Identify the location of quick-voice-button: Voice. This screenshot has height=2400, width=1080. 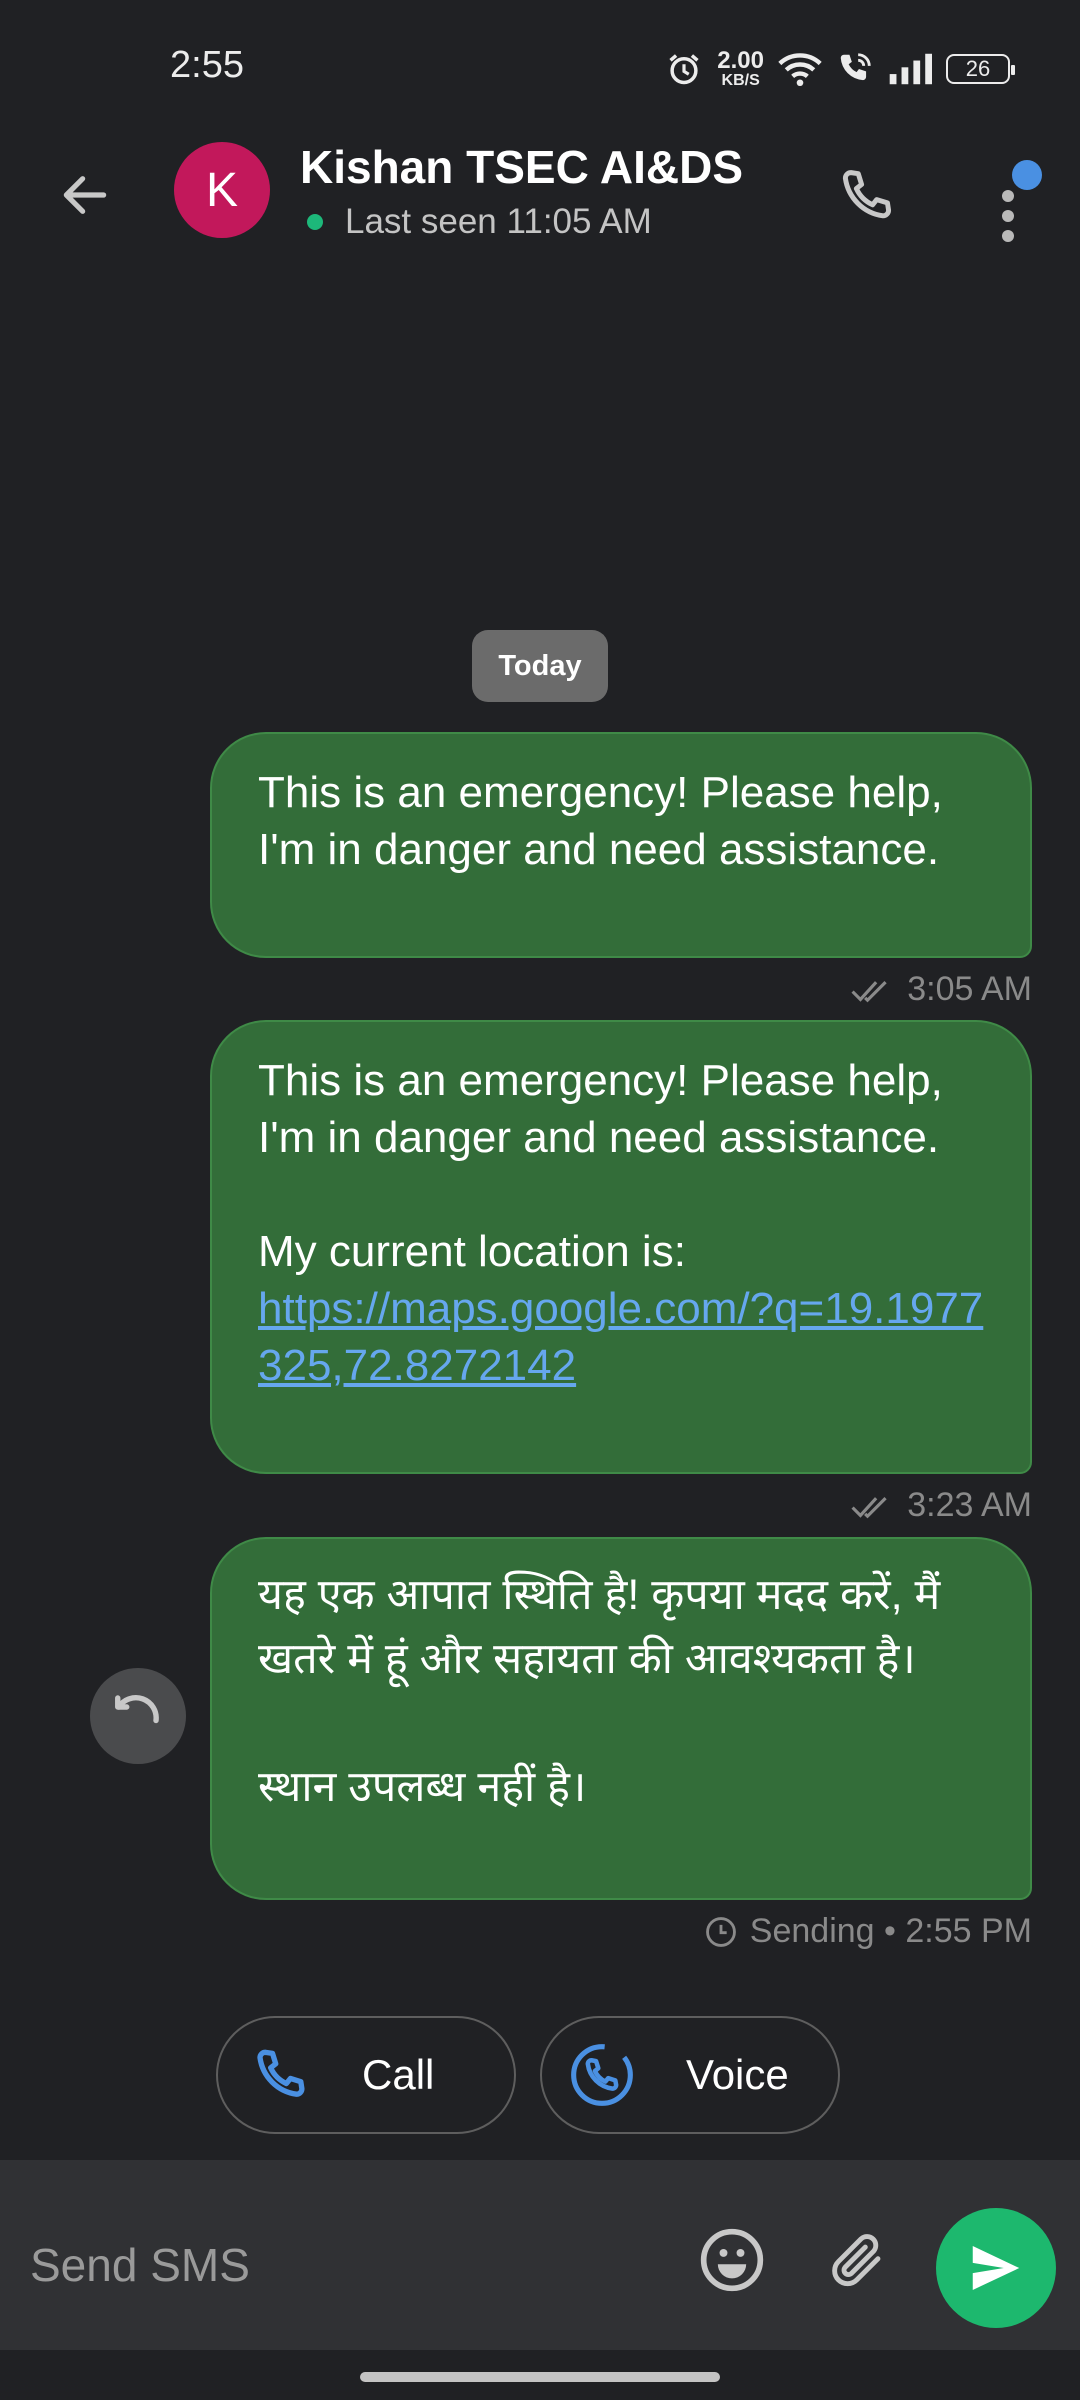
(690, 2075).